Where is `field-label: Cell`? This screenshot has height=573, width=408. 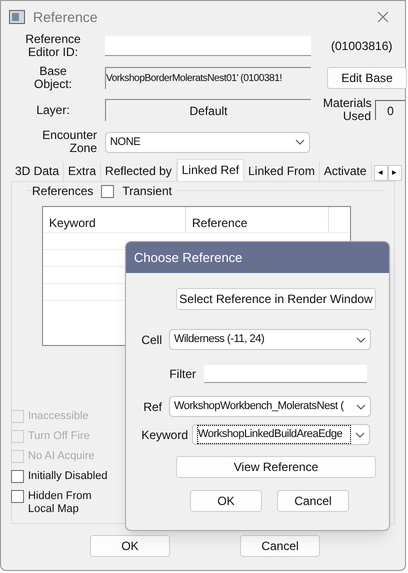 field-label: Cell is located at coordinates (151, 340).